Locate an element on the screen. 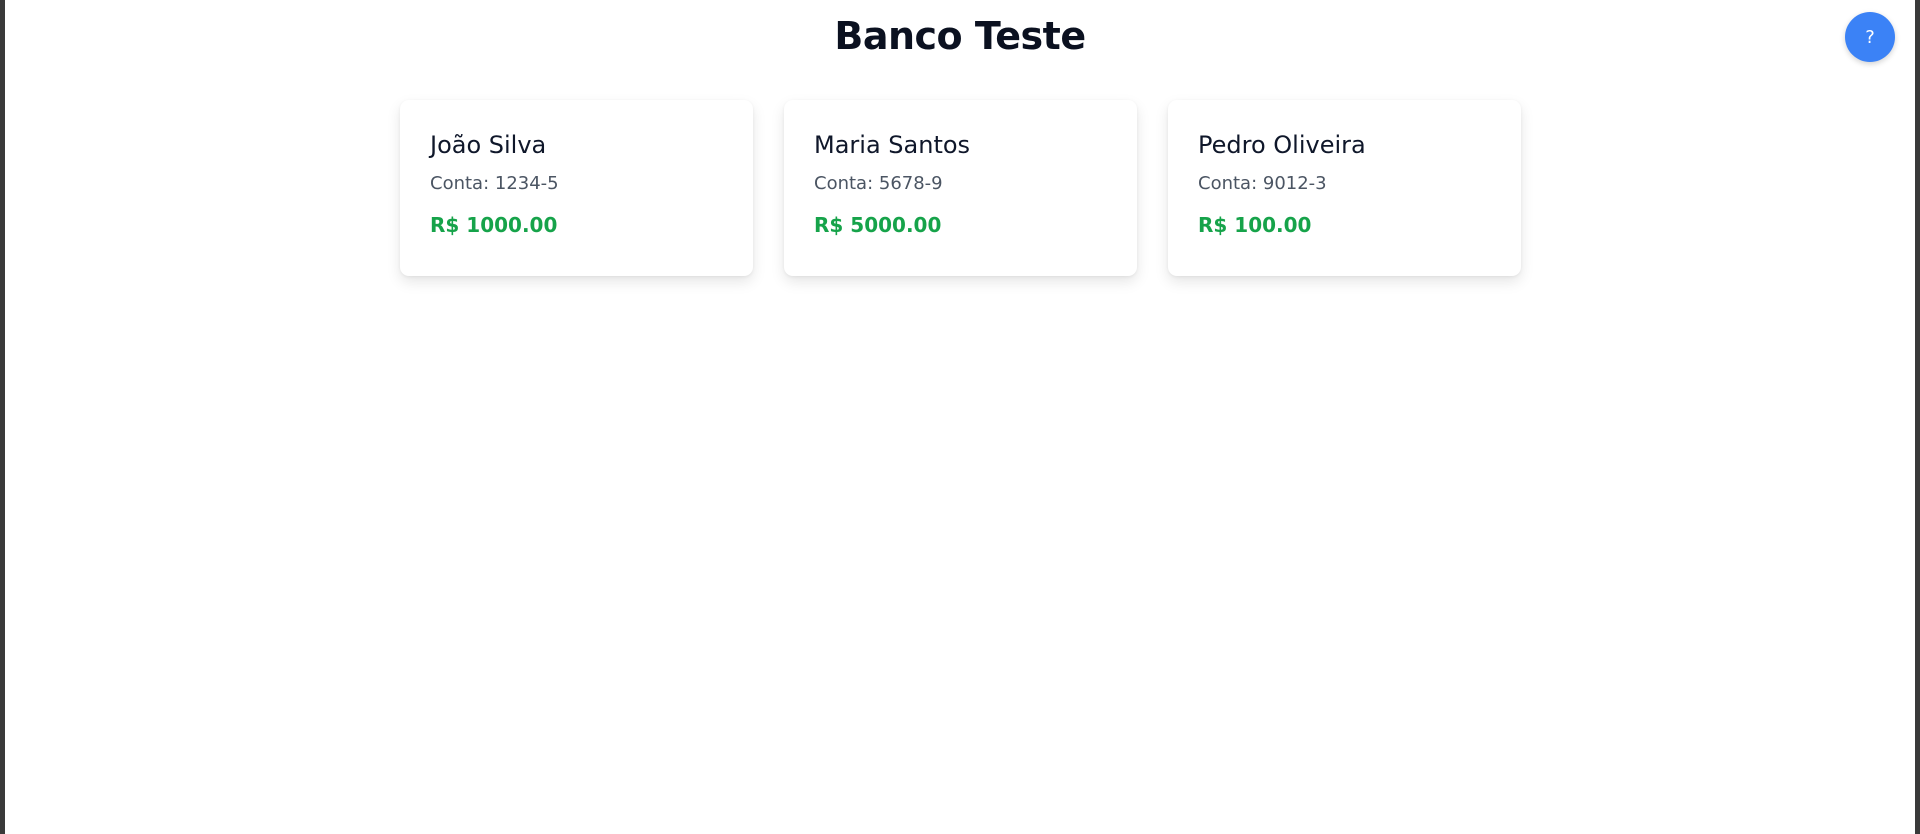  account-holder-name: Pedro Oliveira is located at coordinates (1282, 145).